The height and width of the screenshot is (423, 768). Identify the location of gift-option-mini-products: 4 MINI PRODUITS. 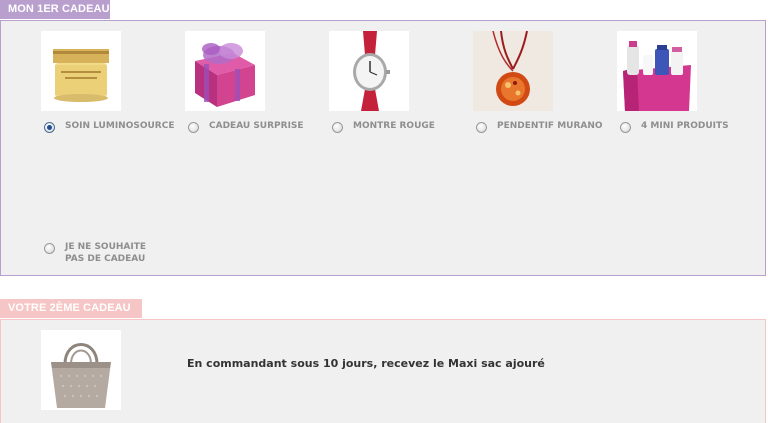
(687, 96).